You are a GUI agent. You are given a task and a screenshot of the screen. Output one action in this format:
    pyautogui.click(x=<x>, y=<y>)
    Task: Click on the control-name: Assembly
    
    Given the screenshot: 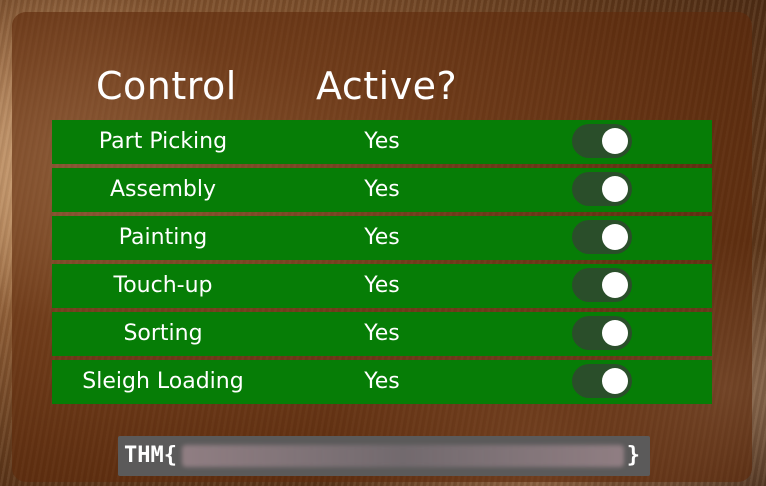 What is the action you would take?
    pyautogui.click(x=163, y=189)
    